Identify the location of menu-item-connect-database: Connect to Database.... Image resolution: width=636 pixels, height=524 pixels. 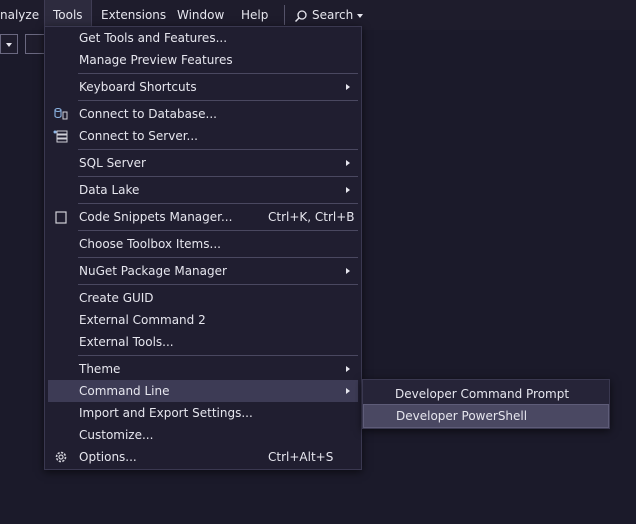
(203, 114).